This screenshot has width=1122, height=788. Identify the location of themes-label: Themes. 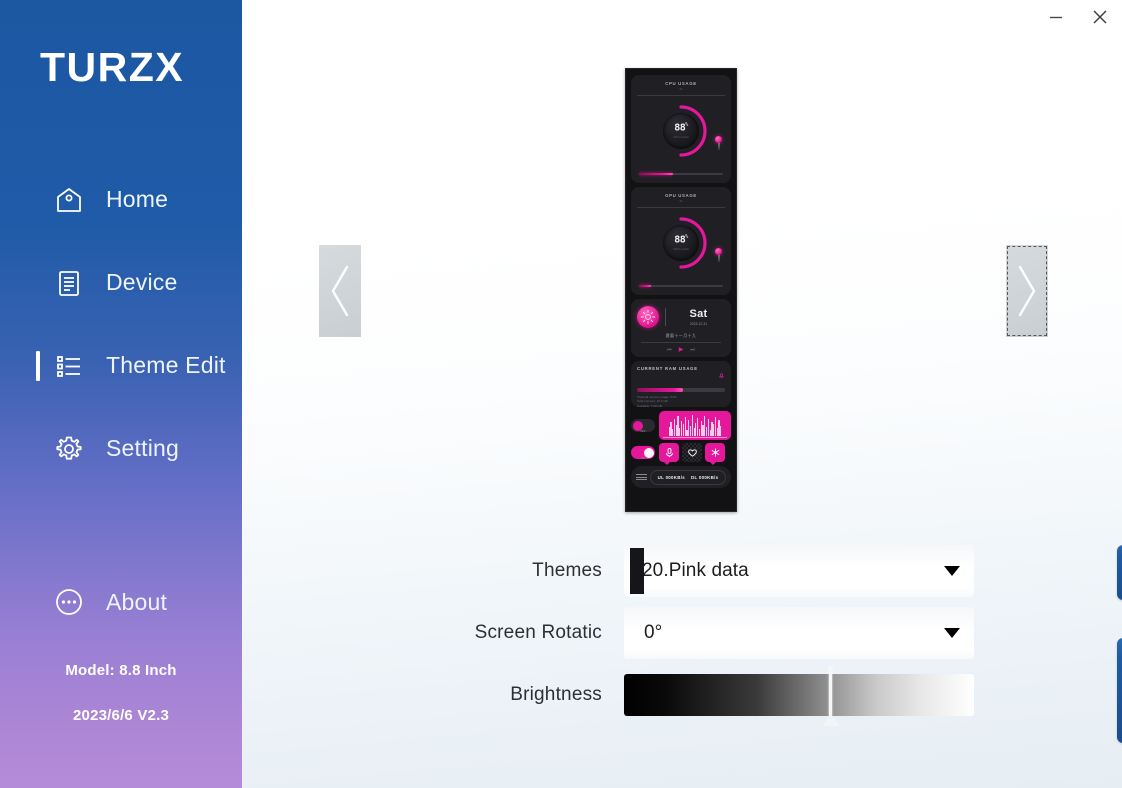
(567, 570).